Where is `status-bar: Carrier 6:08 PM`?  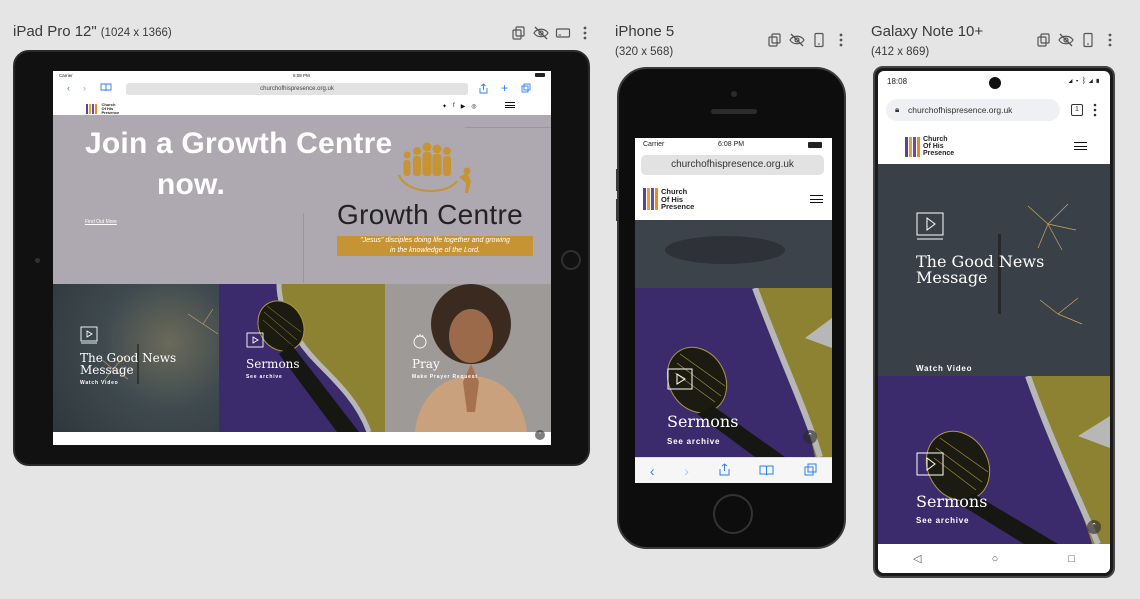
status-bar: Carrier 6:08 PM is located at coordinates (733, 145).